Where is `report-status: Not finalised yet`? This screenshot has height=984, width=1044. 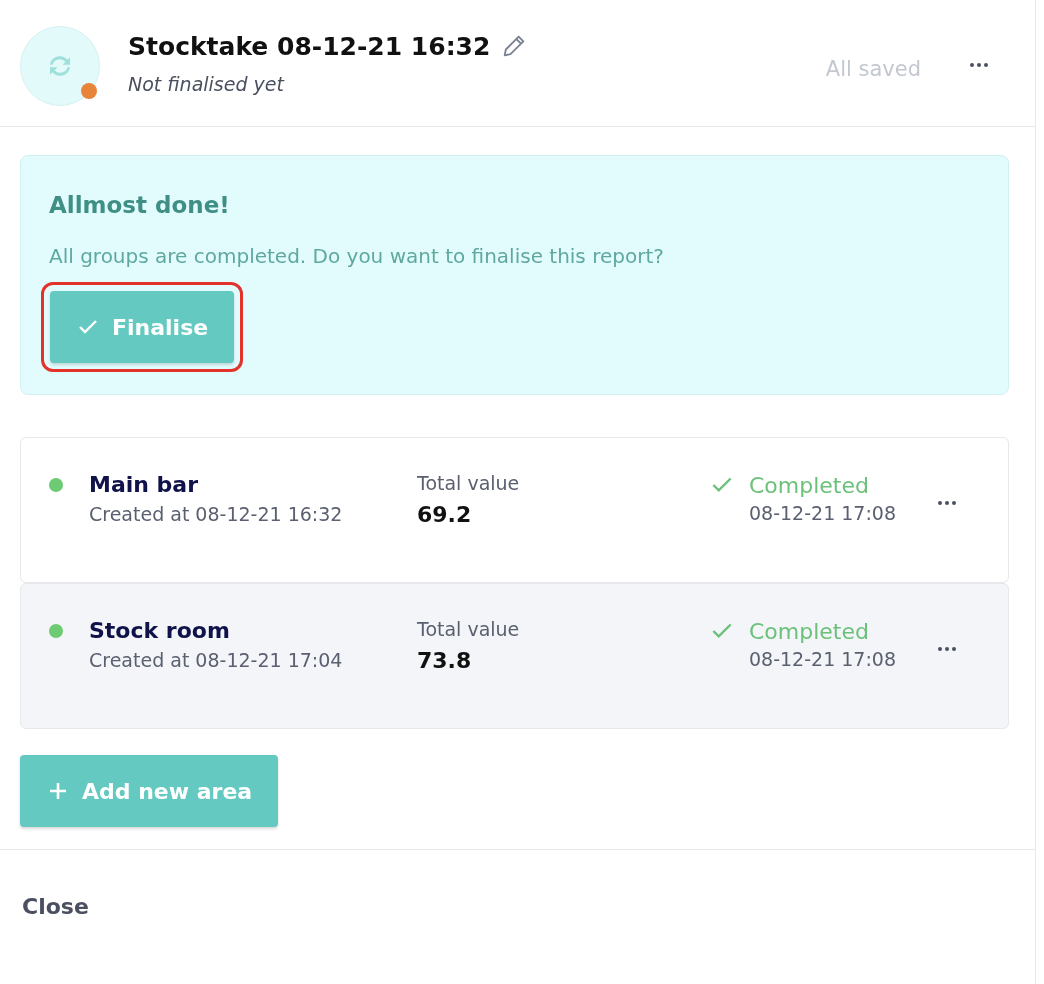
report-status: Not finalised yet is located at coordinates (207, 83).